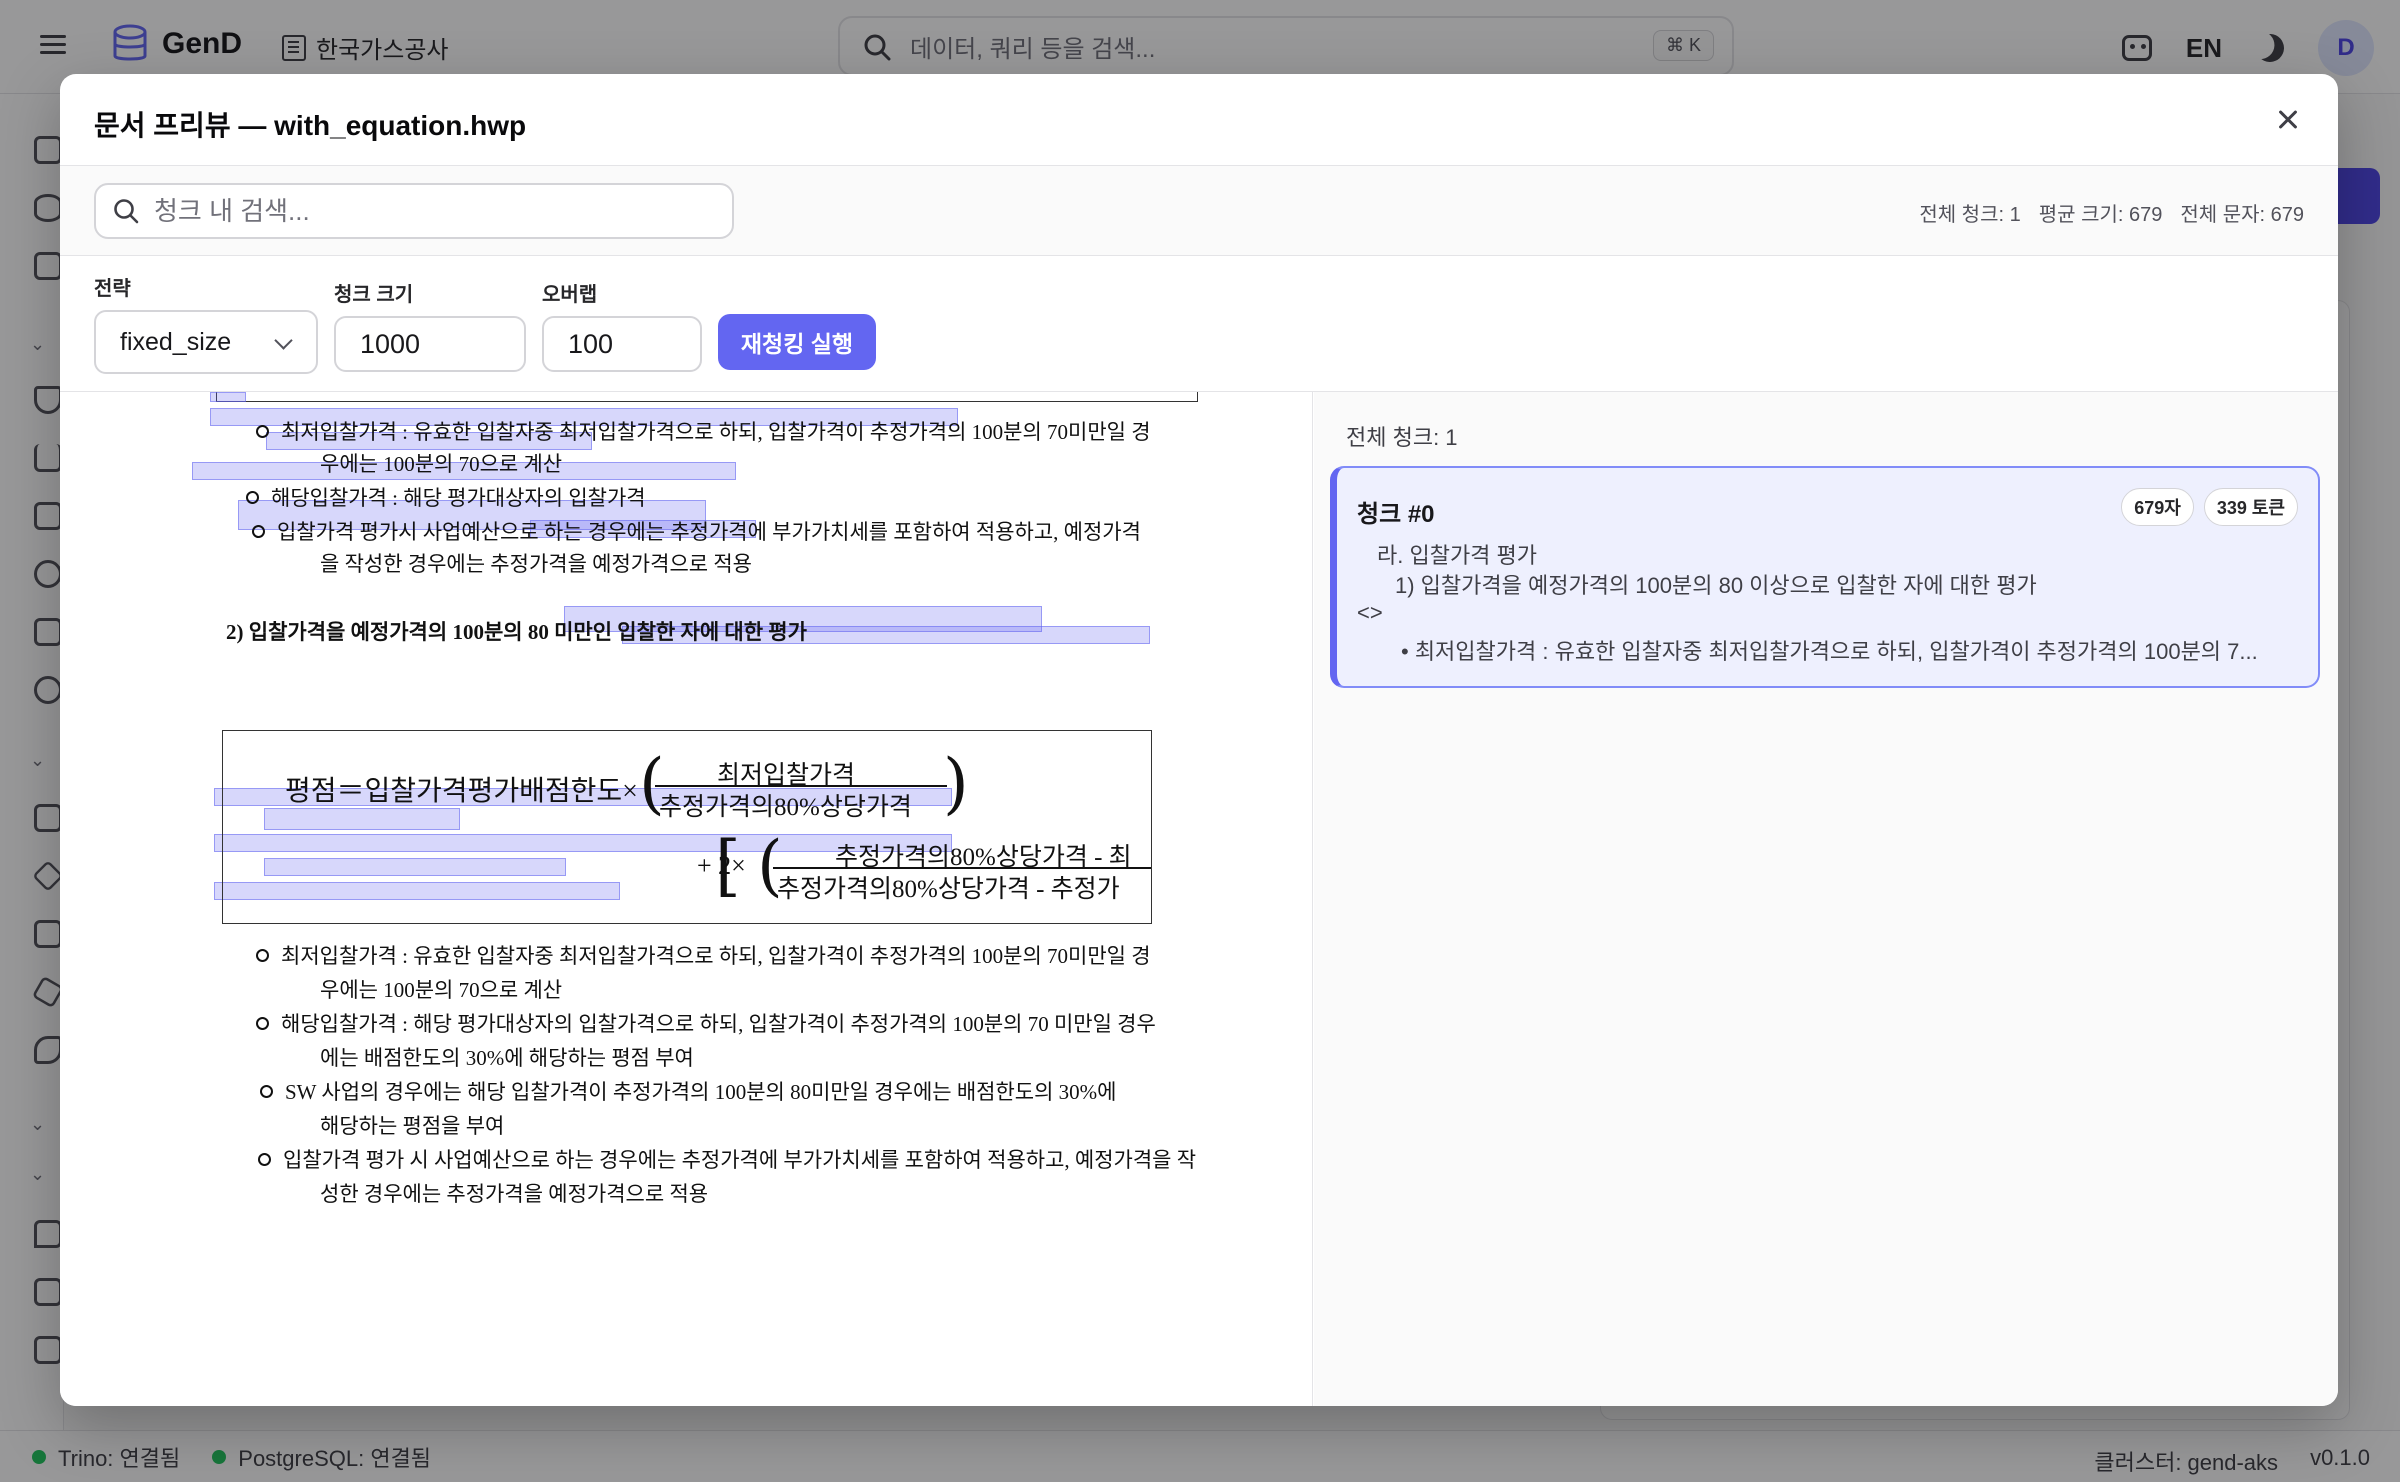 This screenshot has width=2400, height=1482. What do you see at coordinates (1402, 437) in the screenshot?
I see `chunk-count: 전체 청크: 1` at bounding box center [1402, 437].